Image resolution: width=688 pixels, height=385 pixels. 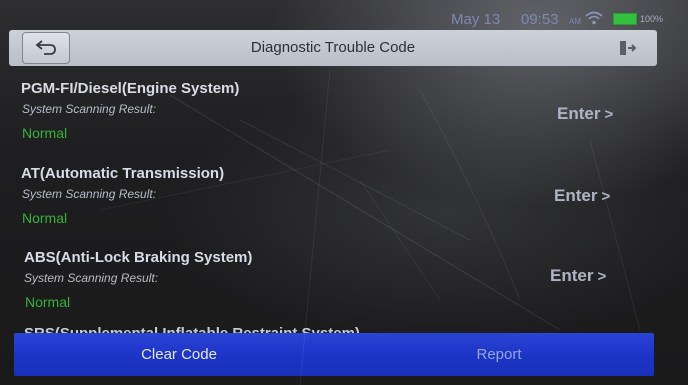 I want to click on status-ampm: AM, so click(x=575, y=21).